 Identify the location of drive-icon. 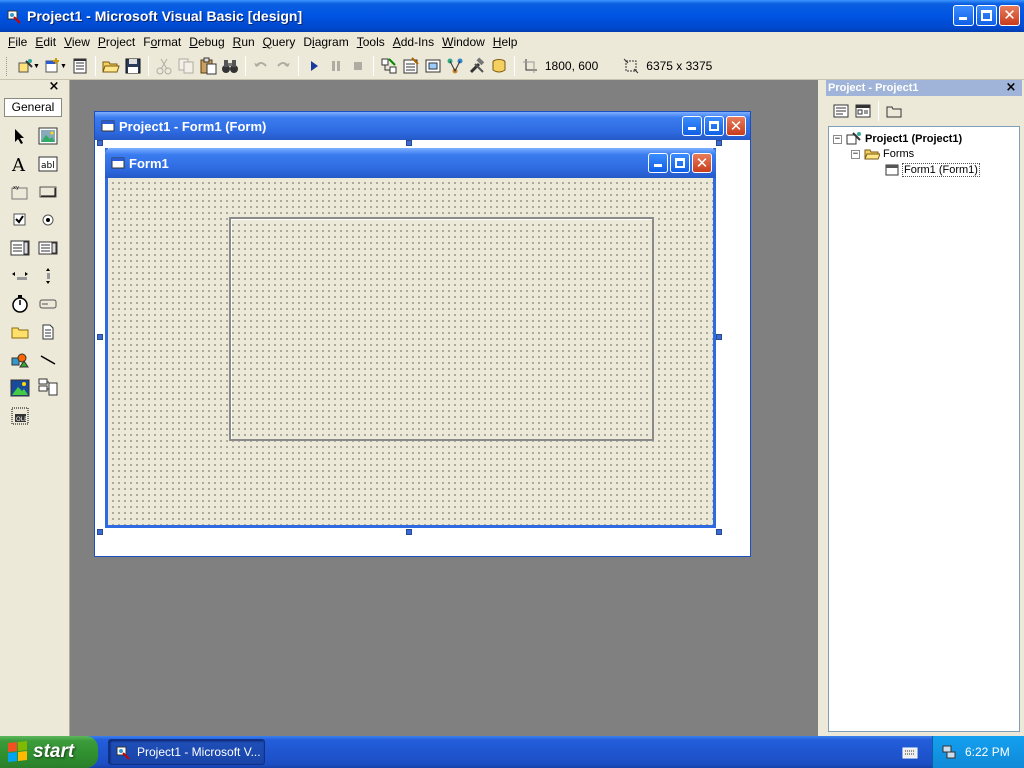
(48, 304).